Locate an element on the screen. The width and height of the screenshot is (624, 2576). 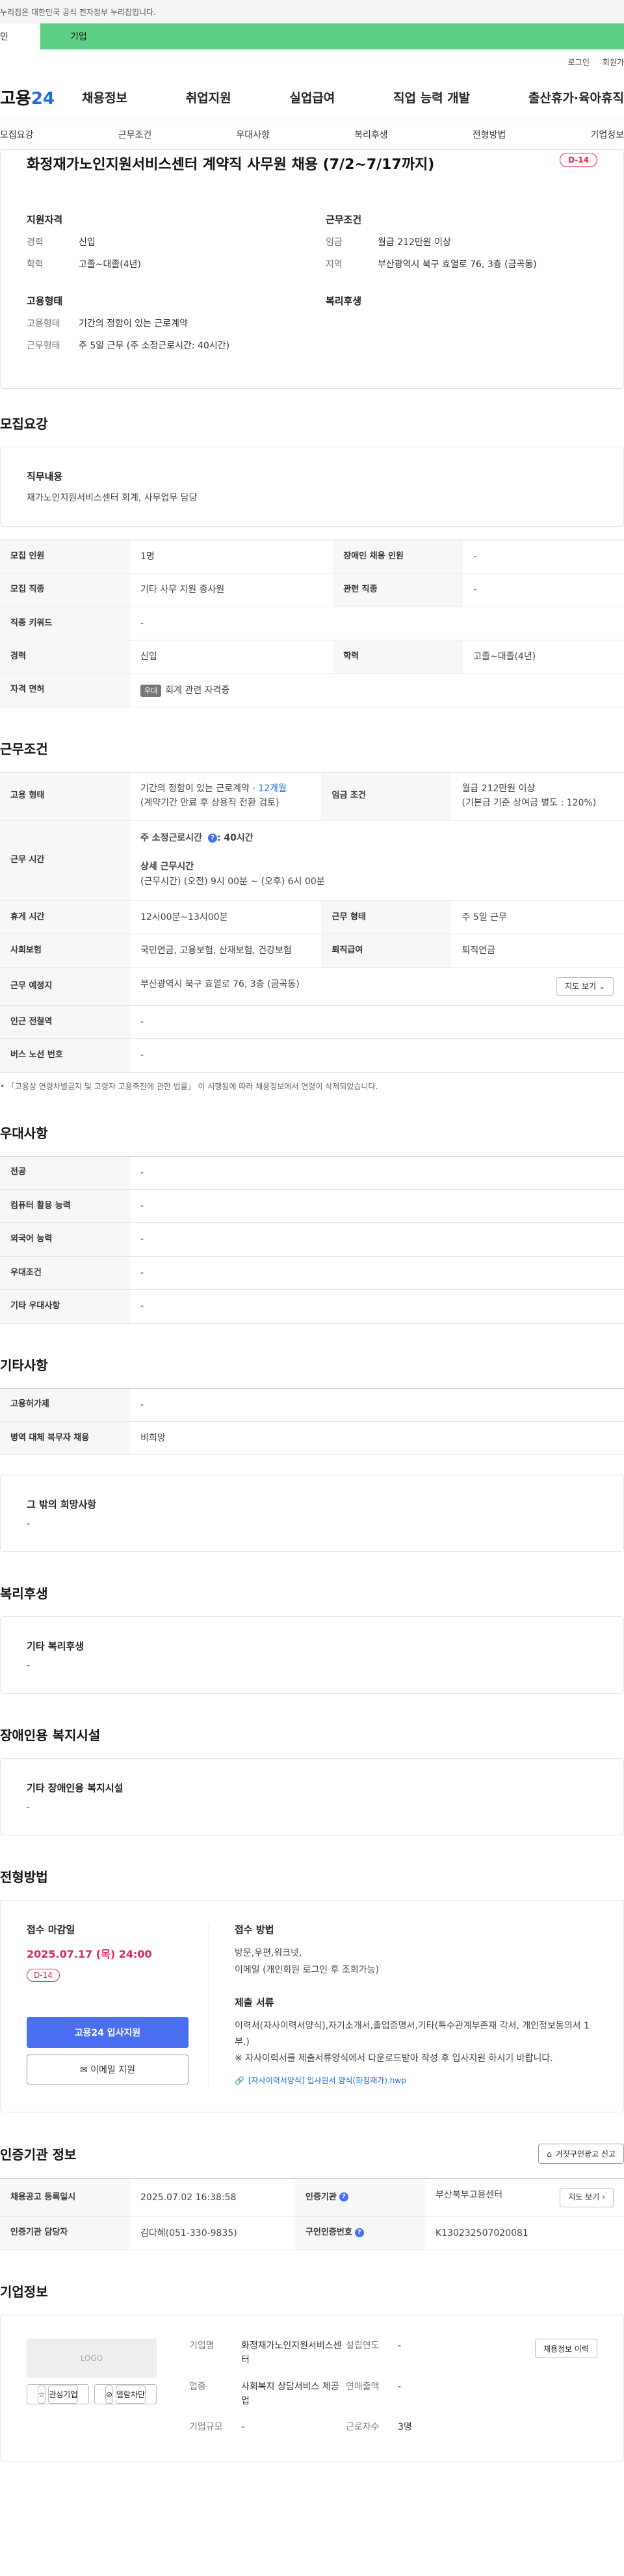
table-key: 전공 is located at coordinates (65, 1172).